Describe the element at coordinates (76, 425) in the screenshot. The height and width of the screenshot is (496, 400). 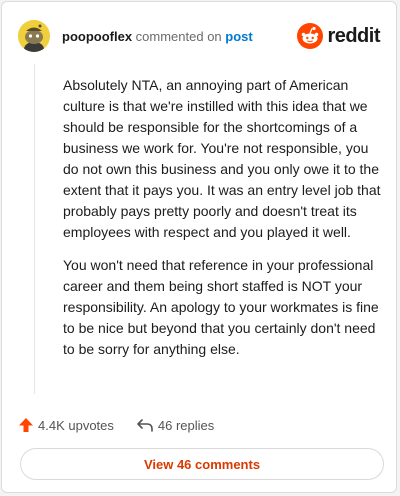
I see `upvote-count: 4.4K upvotes` at that location.